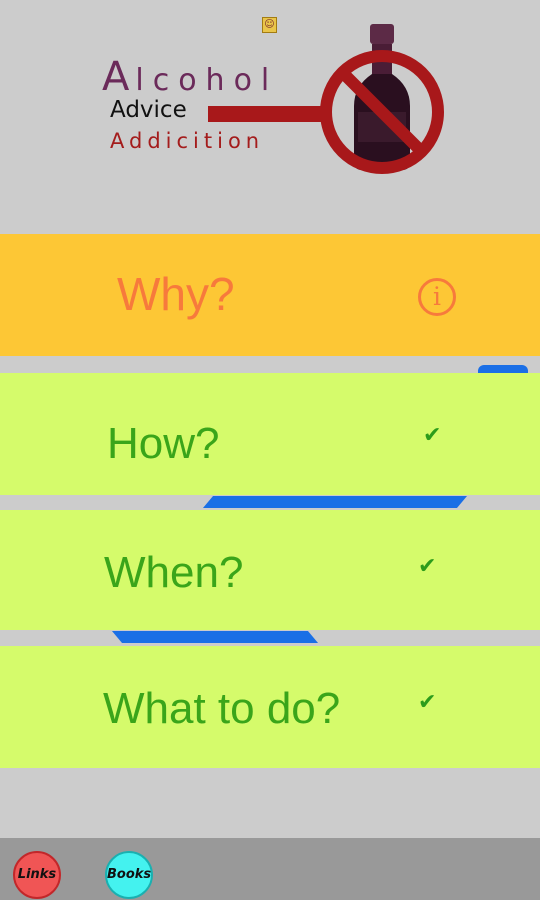 This screenshot has height=900, width=540. Describe the element at coordinates (163, 443) in the screenshot. I see `how-label: How?` at that location.